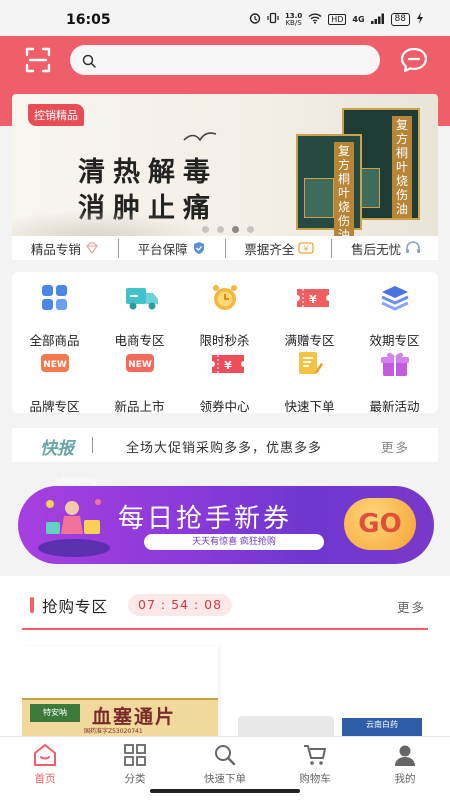 The image size is (450, 800). I want to click on feature-item: 平台保障, so click(171, 248).